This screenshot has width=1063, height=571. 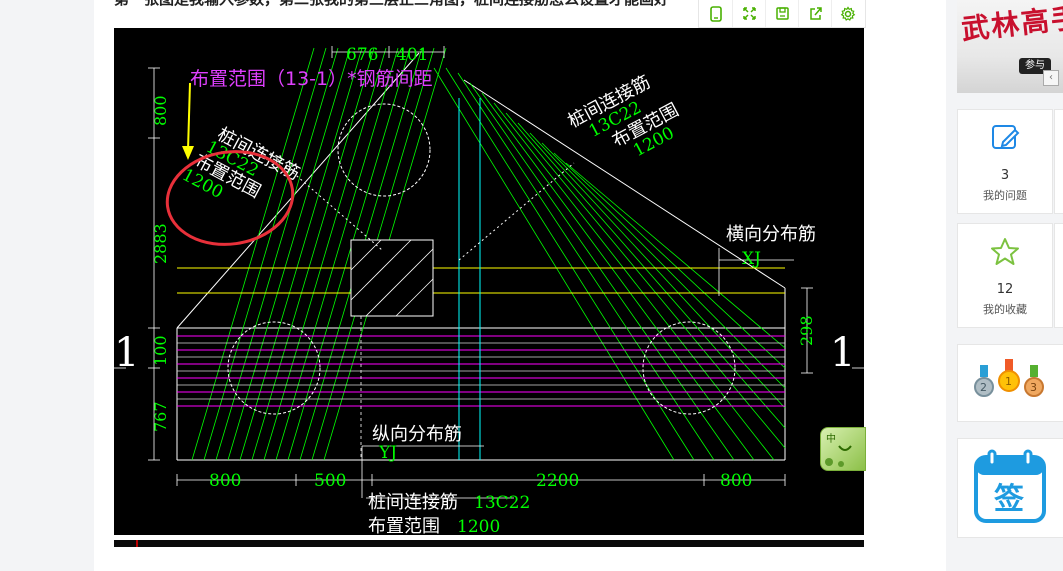 What do you see at coordinates (1005, 161) in the screenshot?
I see `my-questions-card: 3 我的问题` at bounding box center [1005, 161].